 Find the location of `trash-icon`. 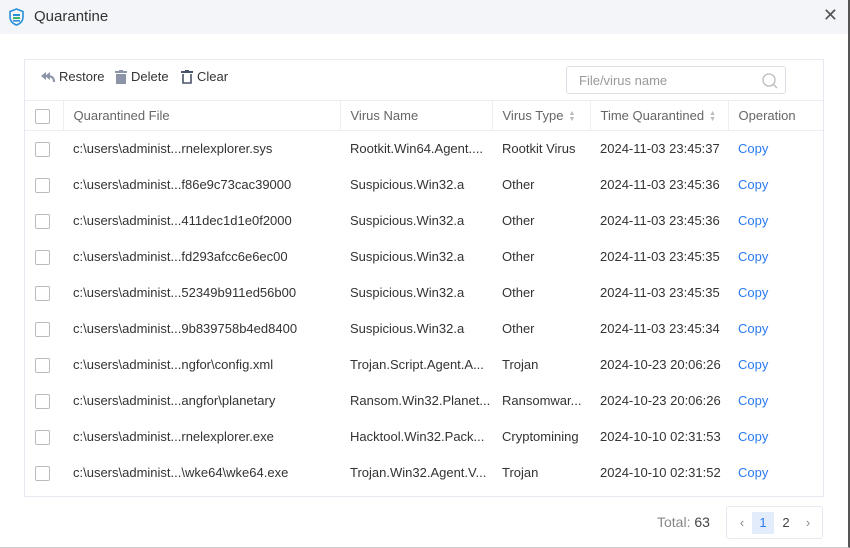

trash-icon is located at coordinates (121, 76).